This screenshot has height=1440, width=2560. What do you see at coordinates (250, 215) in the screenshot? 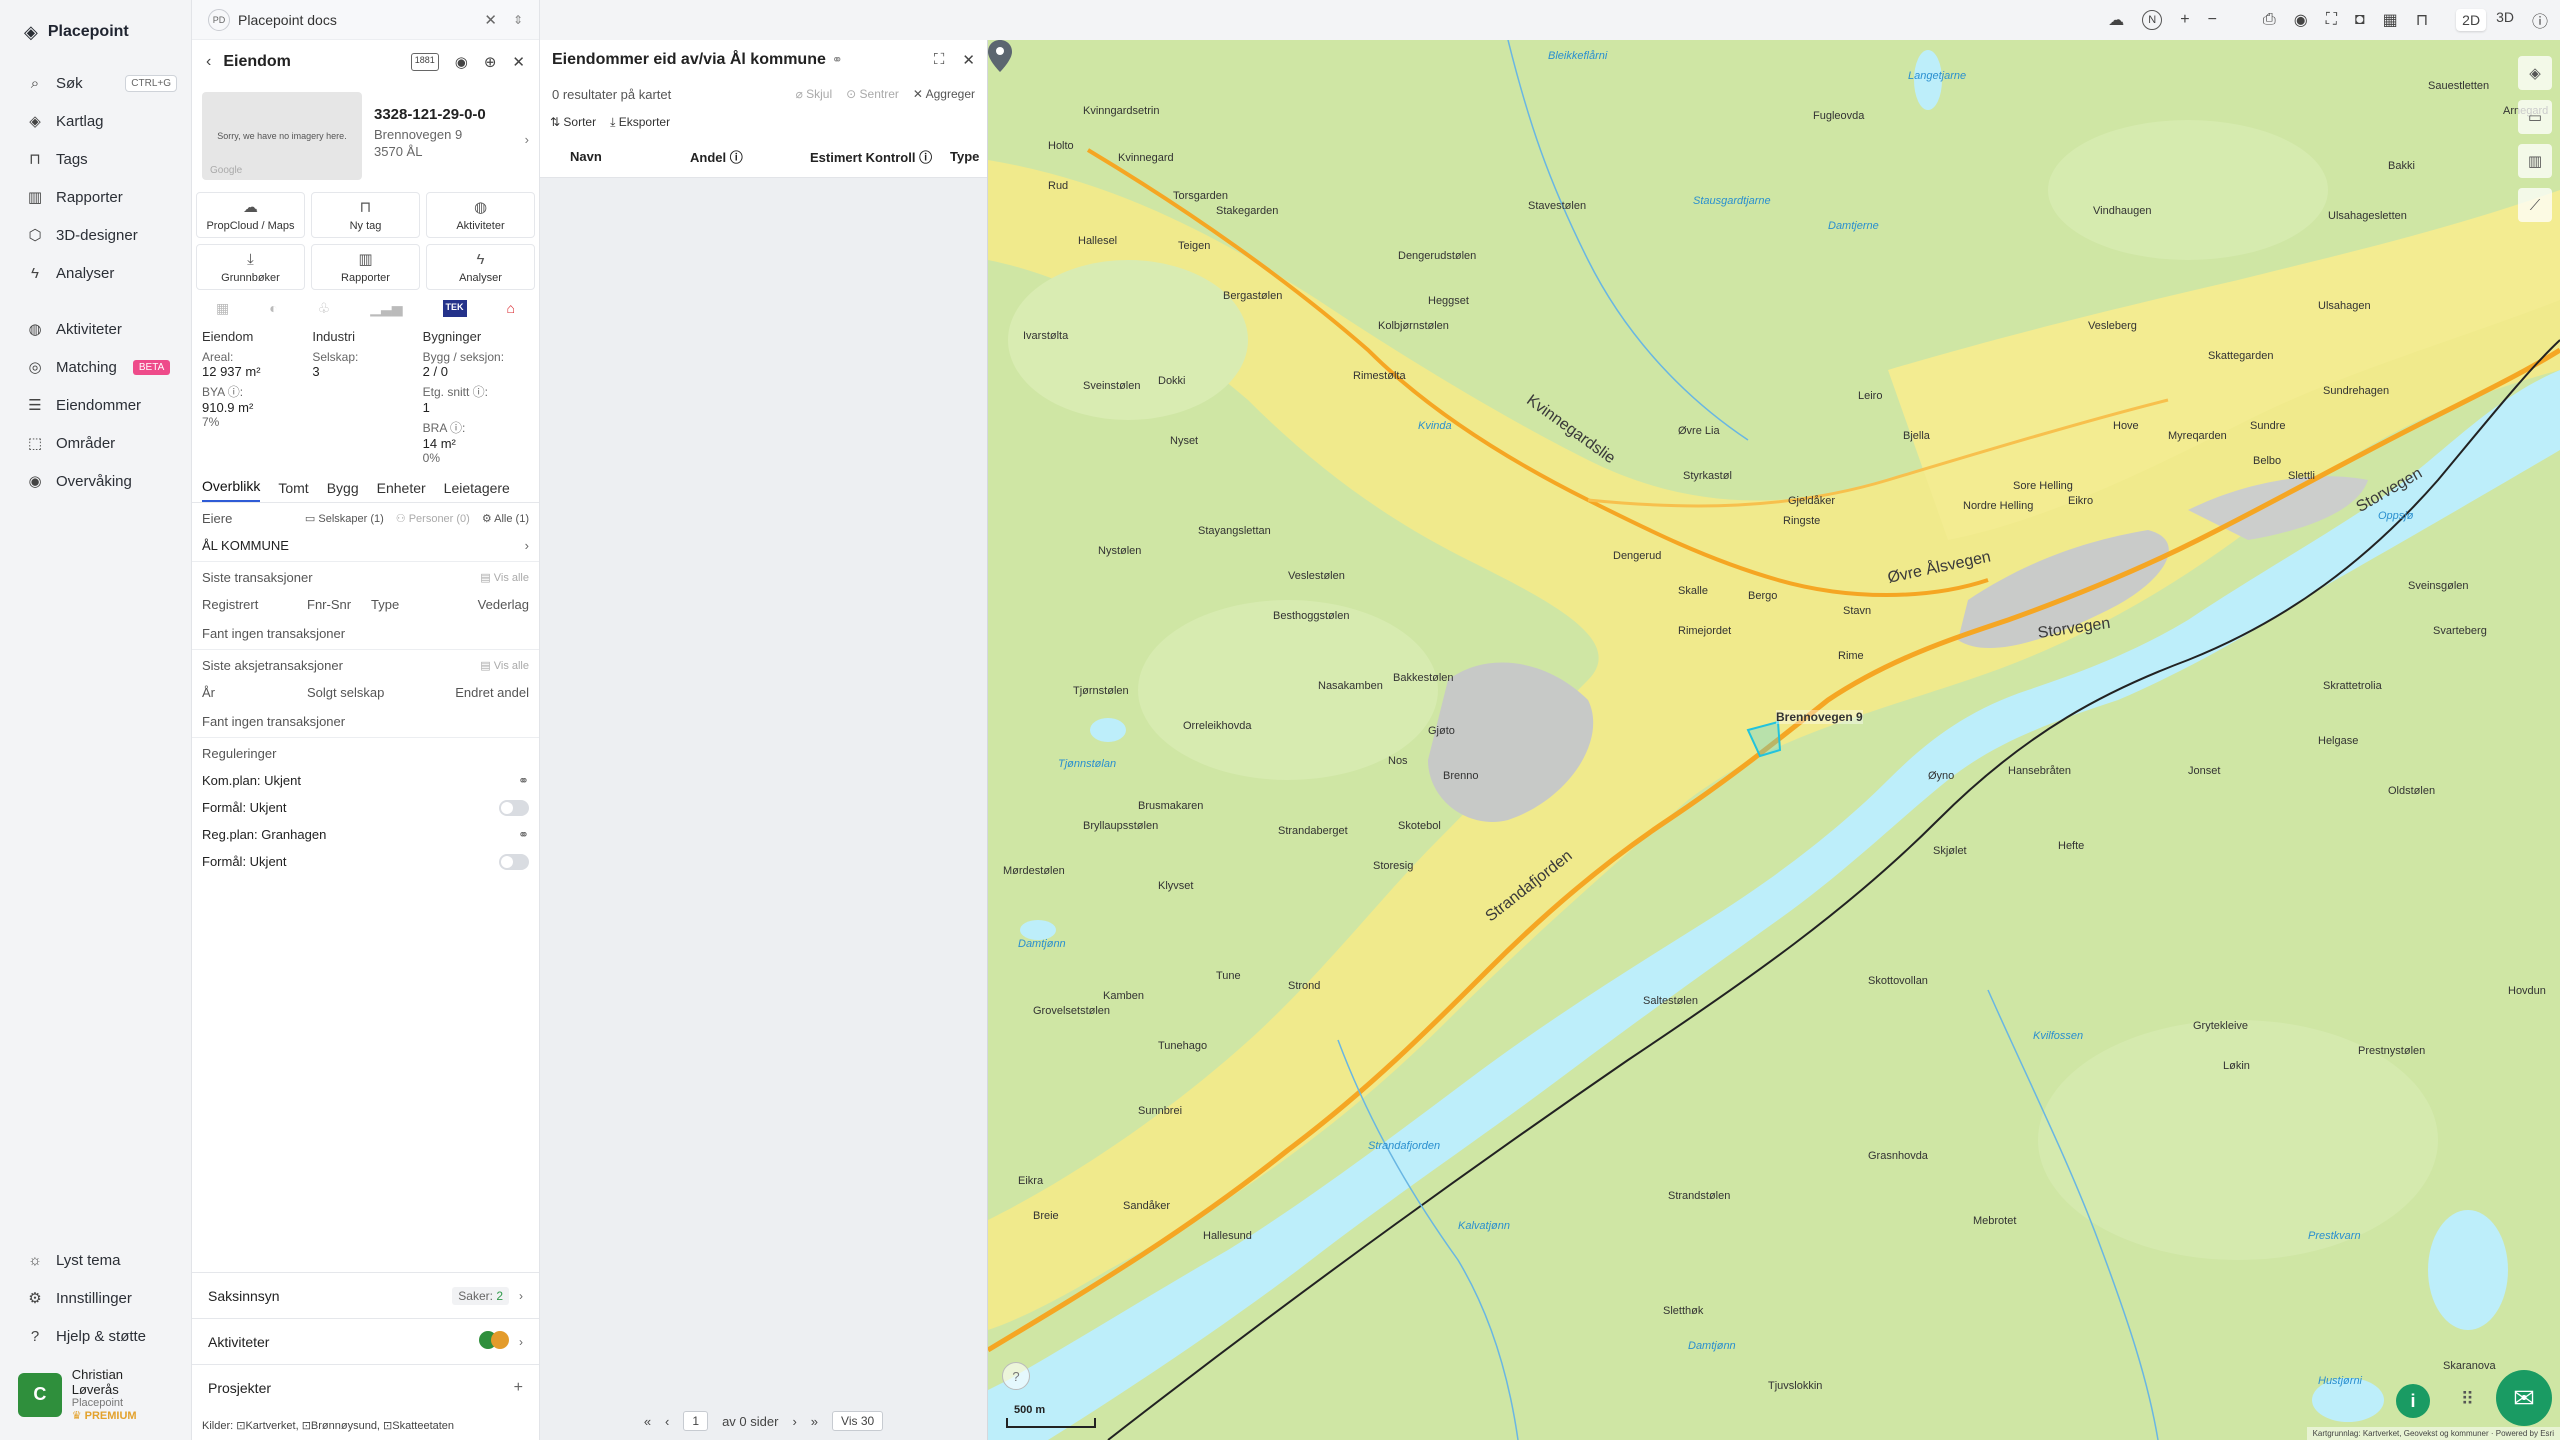
I see `action-propcloud-maps: ☁ PropCloud / Maps` at bounding box center [250, 215].